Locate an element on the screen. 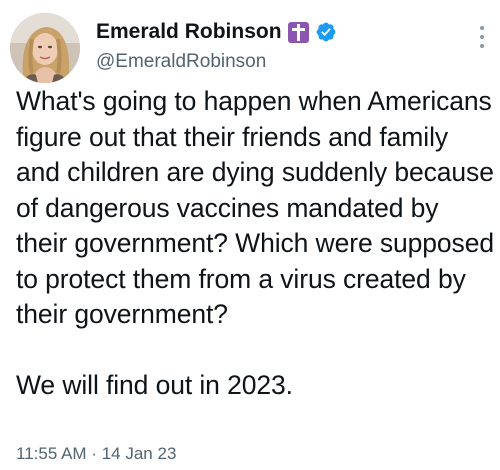 This screenshot has width=500, height=470. name-row: Emerald Robinson is located at coordinates (278, 32).